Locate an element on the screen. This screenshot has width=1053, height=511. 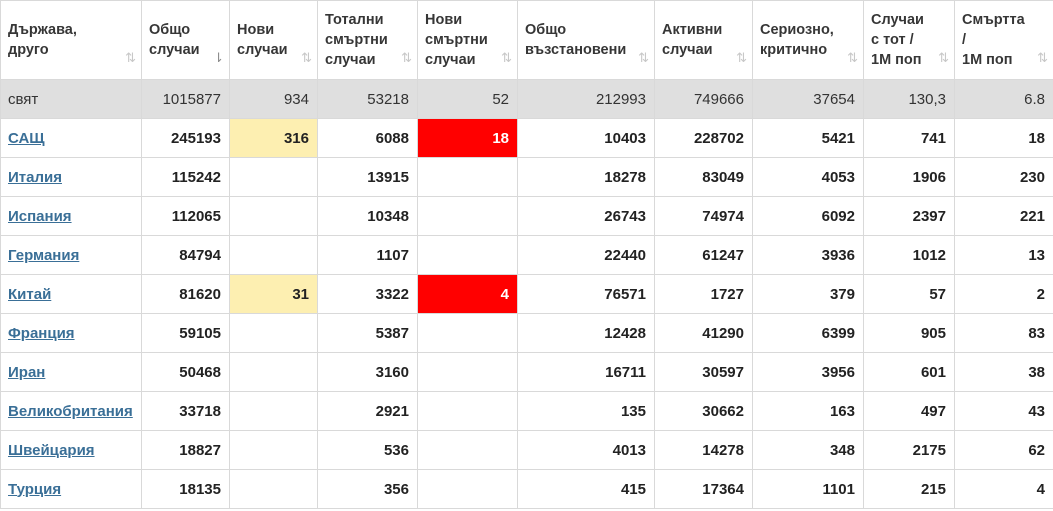
total-recovered-cell: 16711 is located at coordinates (586, 372).